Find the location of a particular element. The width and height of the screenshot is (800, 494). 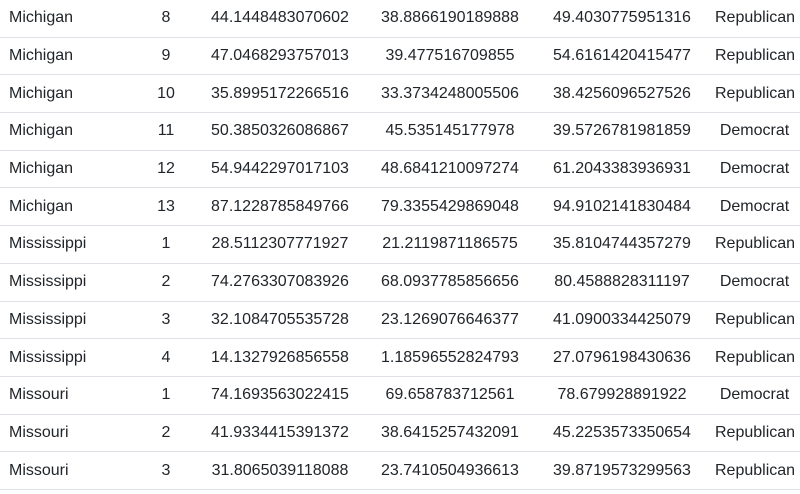

estimate-cell: 87.1228785849766 is located at coordinates (280, 207).